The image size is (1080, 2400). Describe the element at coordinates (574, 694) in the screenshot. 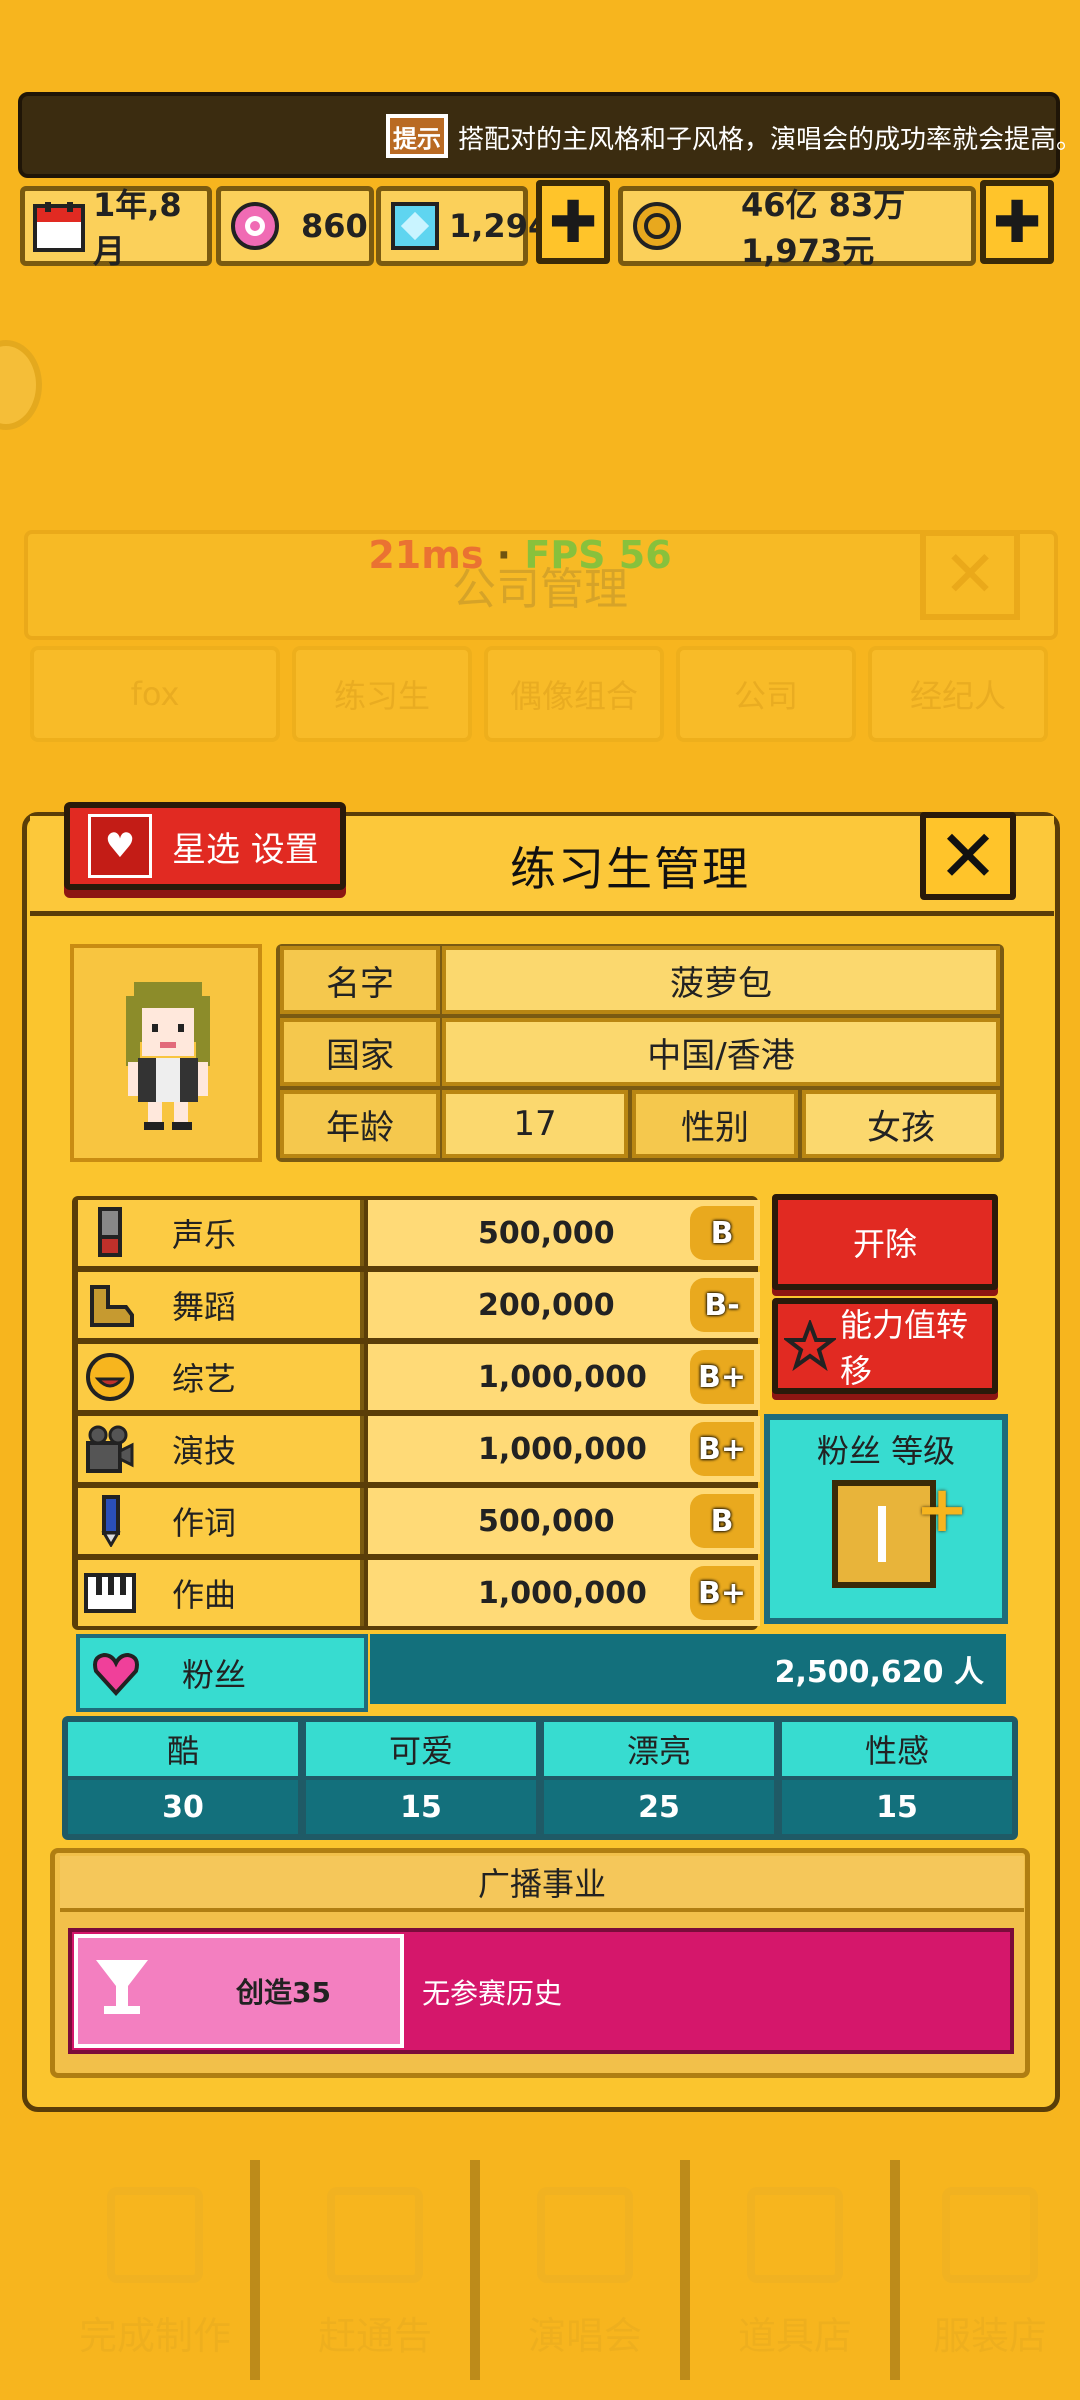

I see `bg-tab-group: 偶像组合` at that location.